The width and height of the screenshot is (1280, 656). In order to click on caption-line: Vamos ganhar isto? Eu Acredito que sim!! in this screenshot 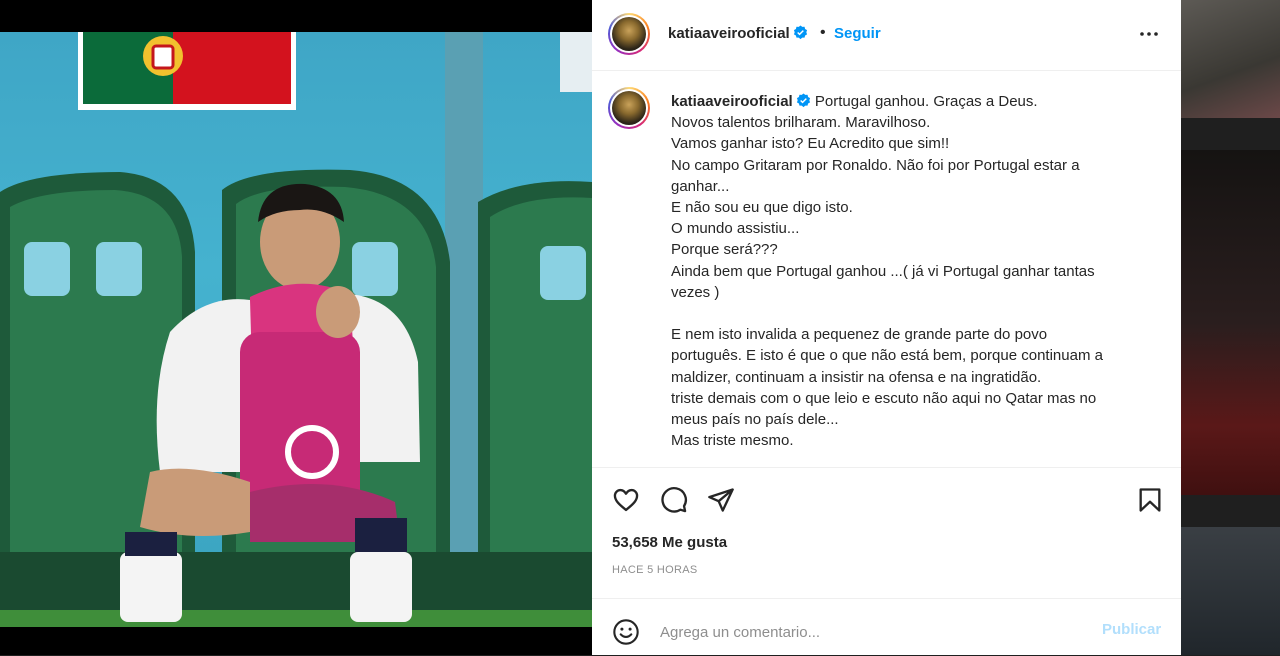, I will do `click(810, 144)`.